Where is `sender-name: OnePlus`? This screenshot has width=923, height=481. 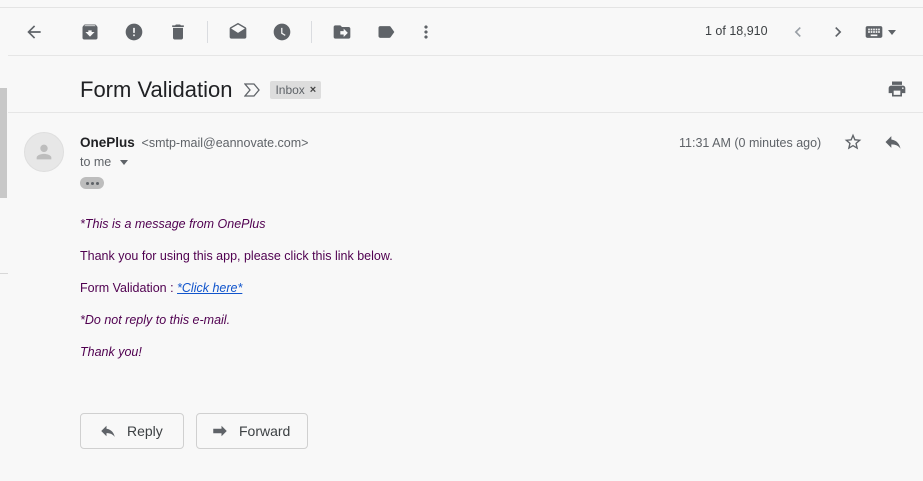
sender-name: OnePlus is located at coordinates (107, 142).